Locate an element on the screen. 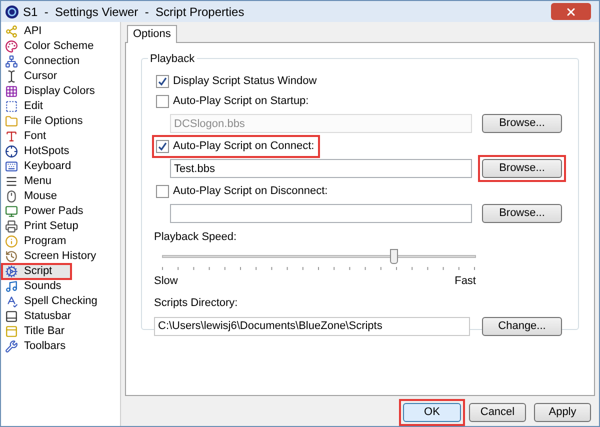  folder-icon is located at coordinates (11, 121).